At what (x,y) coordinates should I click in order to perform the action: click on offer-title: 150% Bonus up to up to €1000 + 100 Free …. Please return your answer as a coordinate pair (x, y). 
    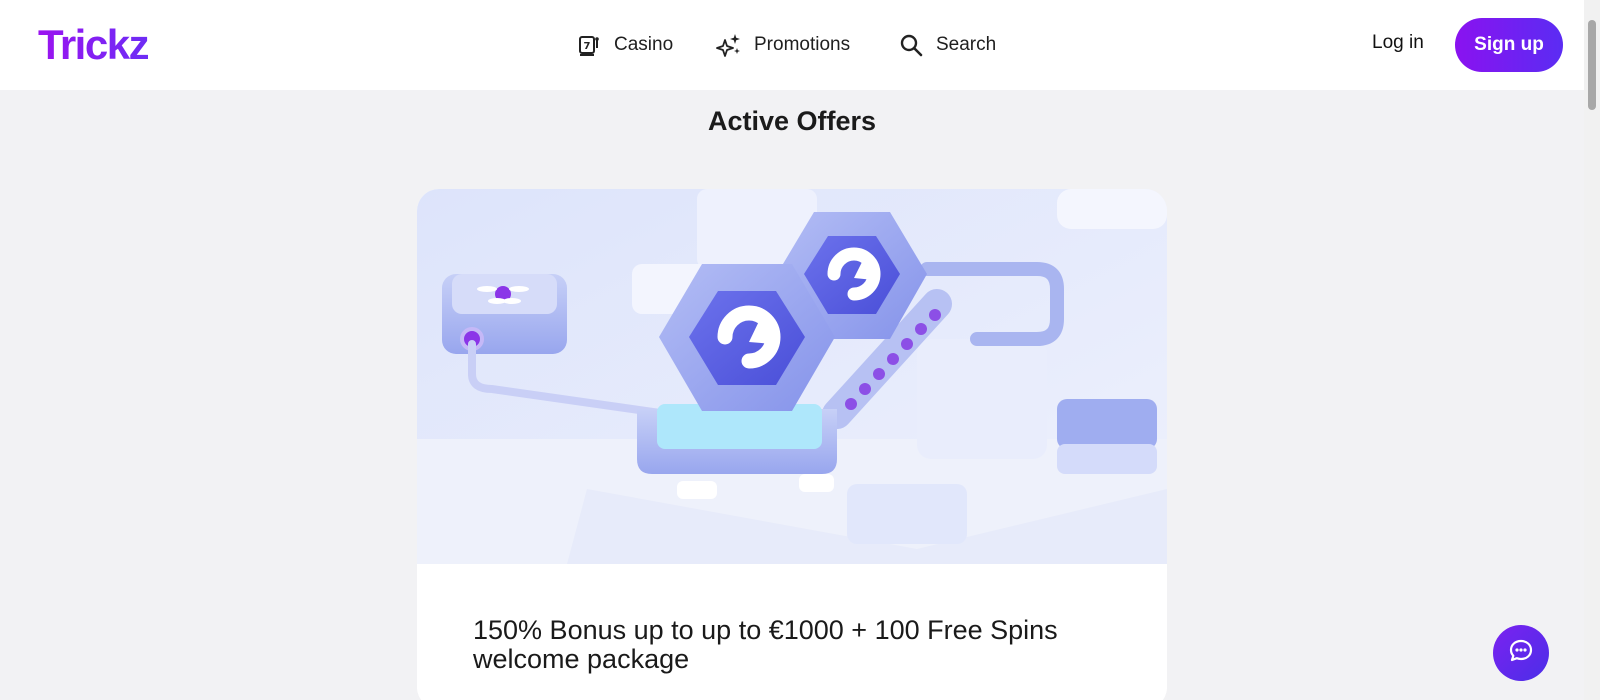
    Looking at the image, I should click on (773, 645).